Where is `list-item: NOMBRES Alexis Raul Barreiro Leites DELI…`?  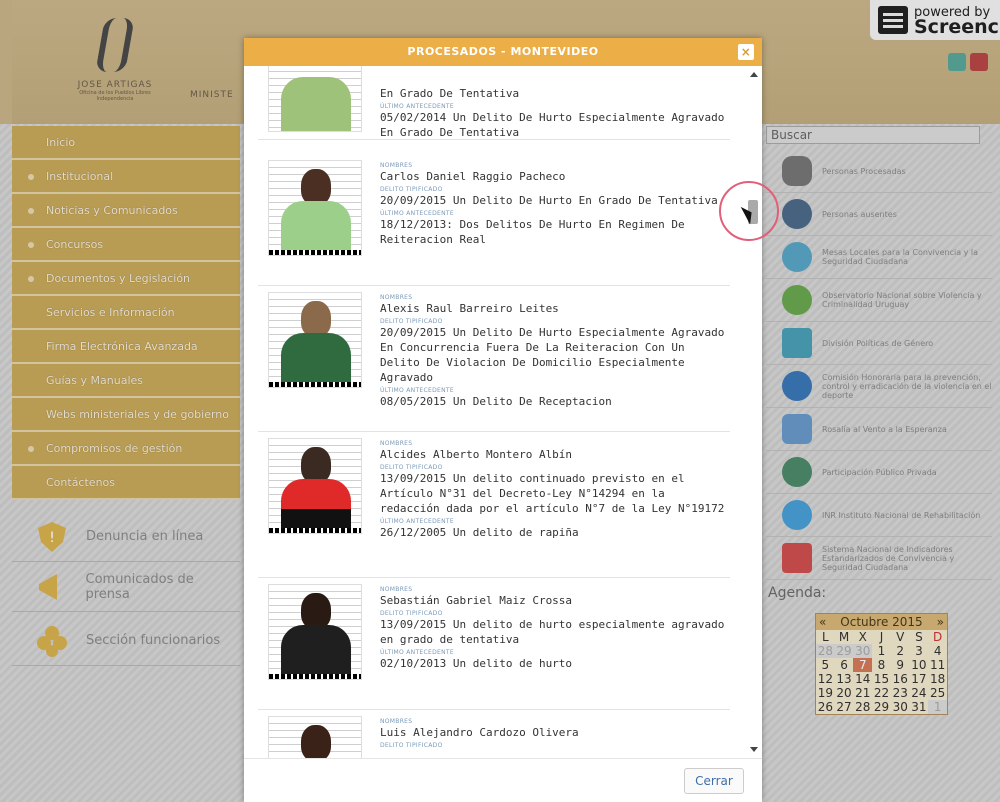
list-item: NOMBRES Alexis Raul Barreiro Leites DELI… is located at coordinates (494, 359).